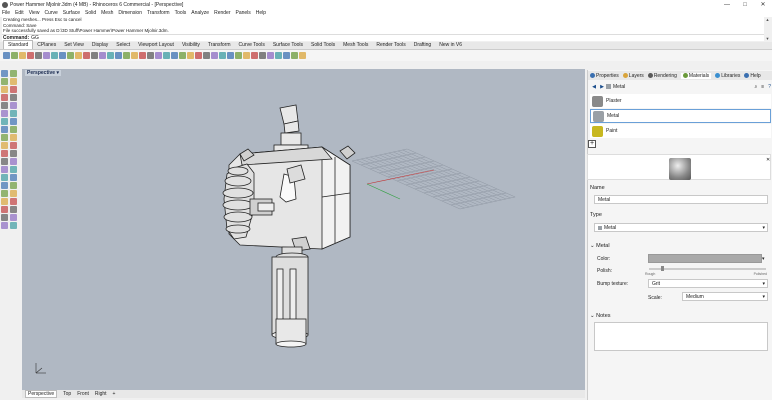 The image size is (772, 400). Describe the element at coordinates (725, 296) in the screenshot. I see `scale-select: Medium ▾` at that location.